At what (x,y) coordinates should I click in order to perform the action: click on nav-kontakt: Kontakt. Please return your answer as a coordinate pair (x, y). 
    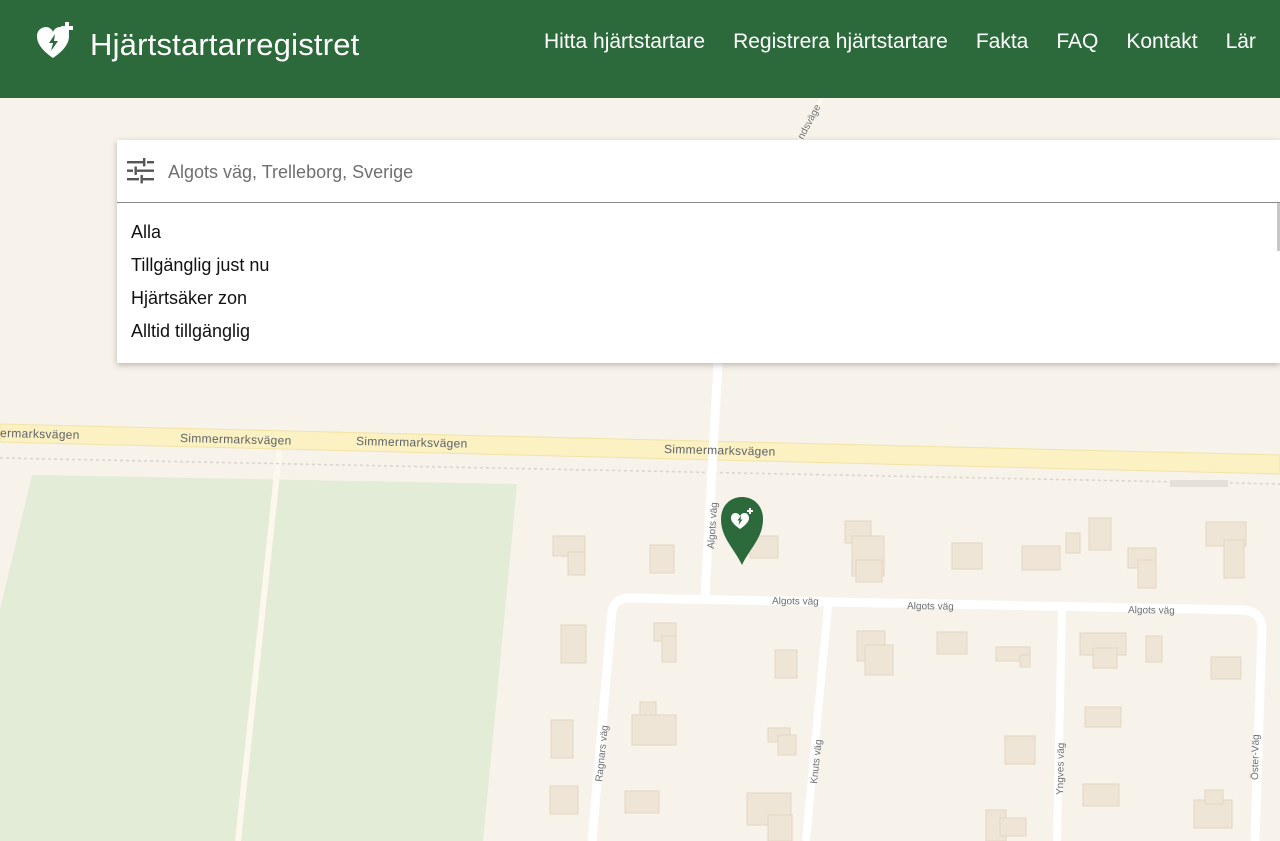
    Looking at the image, I should click on (1161, 42).